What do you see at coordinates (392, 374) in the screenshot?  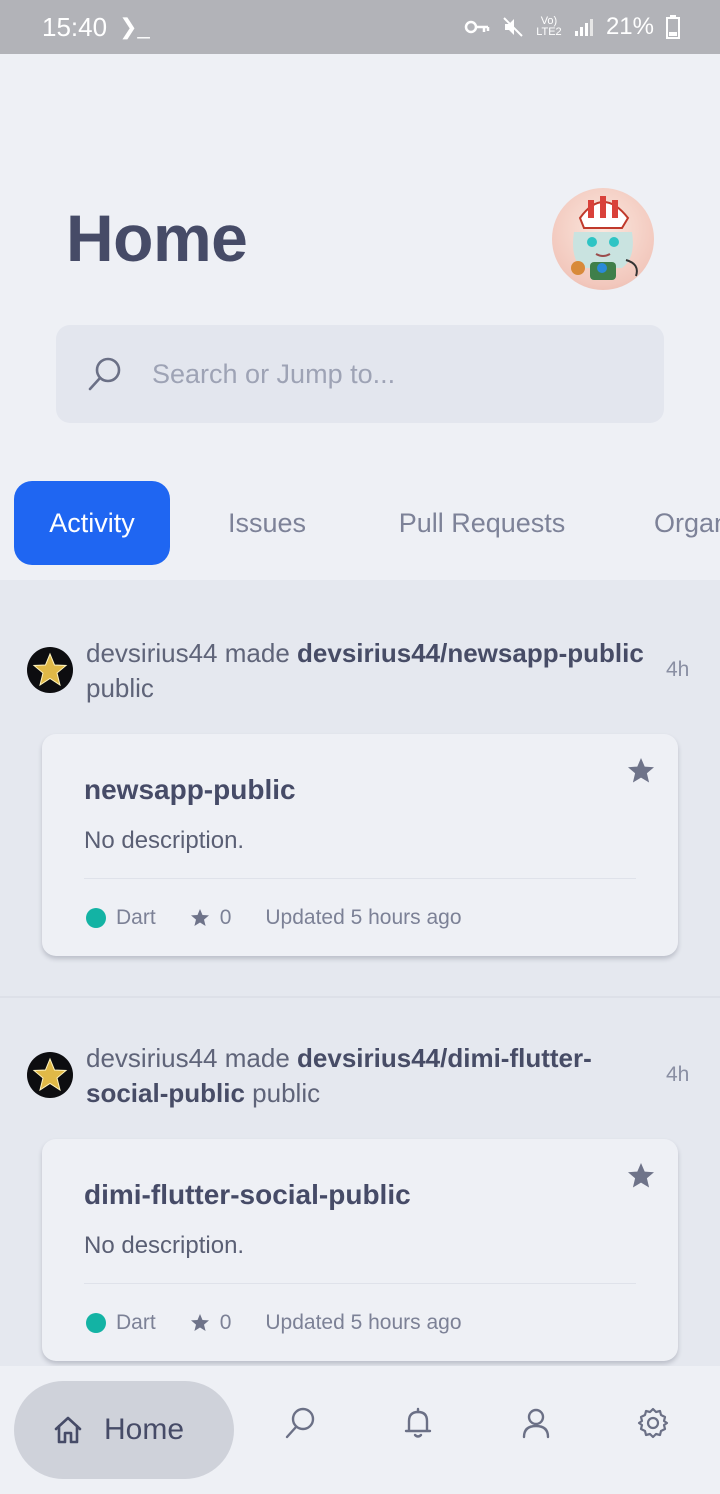 I see `search-input` at bounding box center [392, 374].